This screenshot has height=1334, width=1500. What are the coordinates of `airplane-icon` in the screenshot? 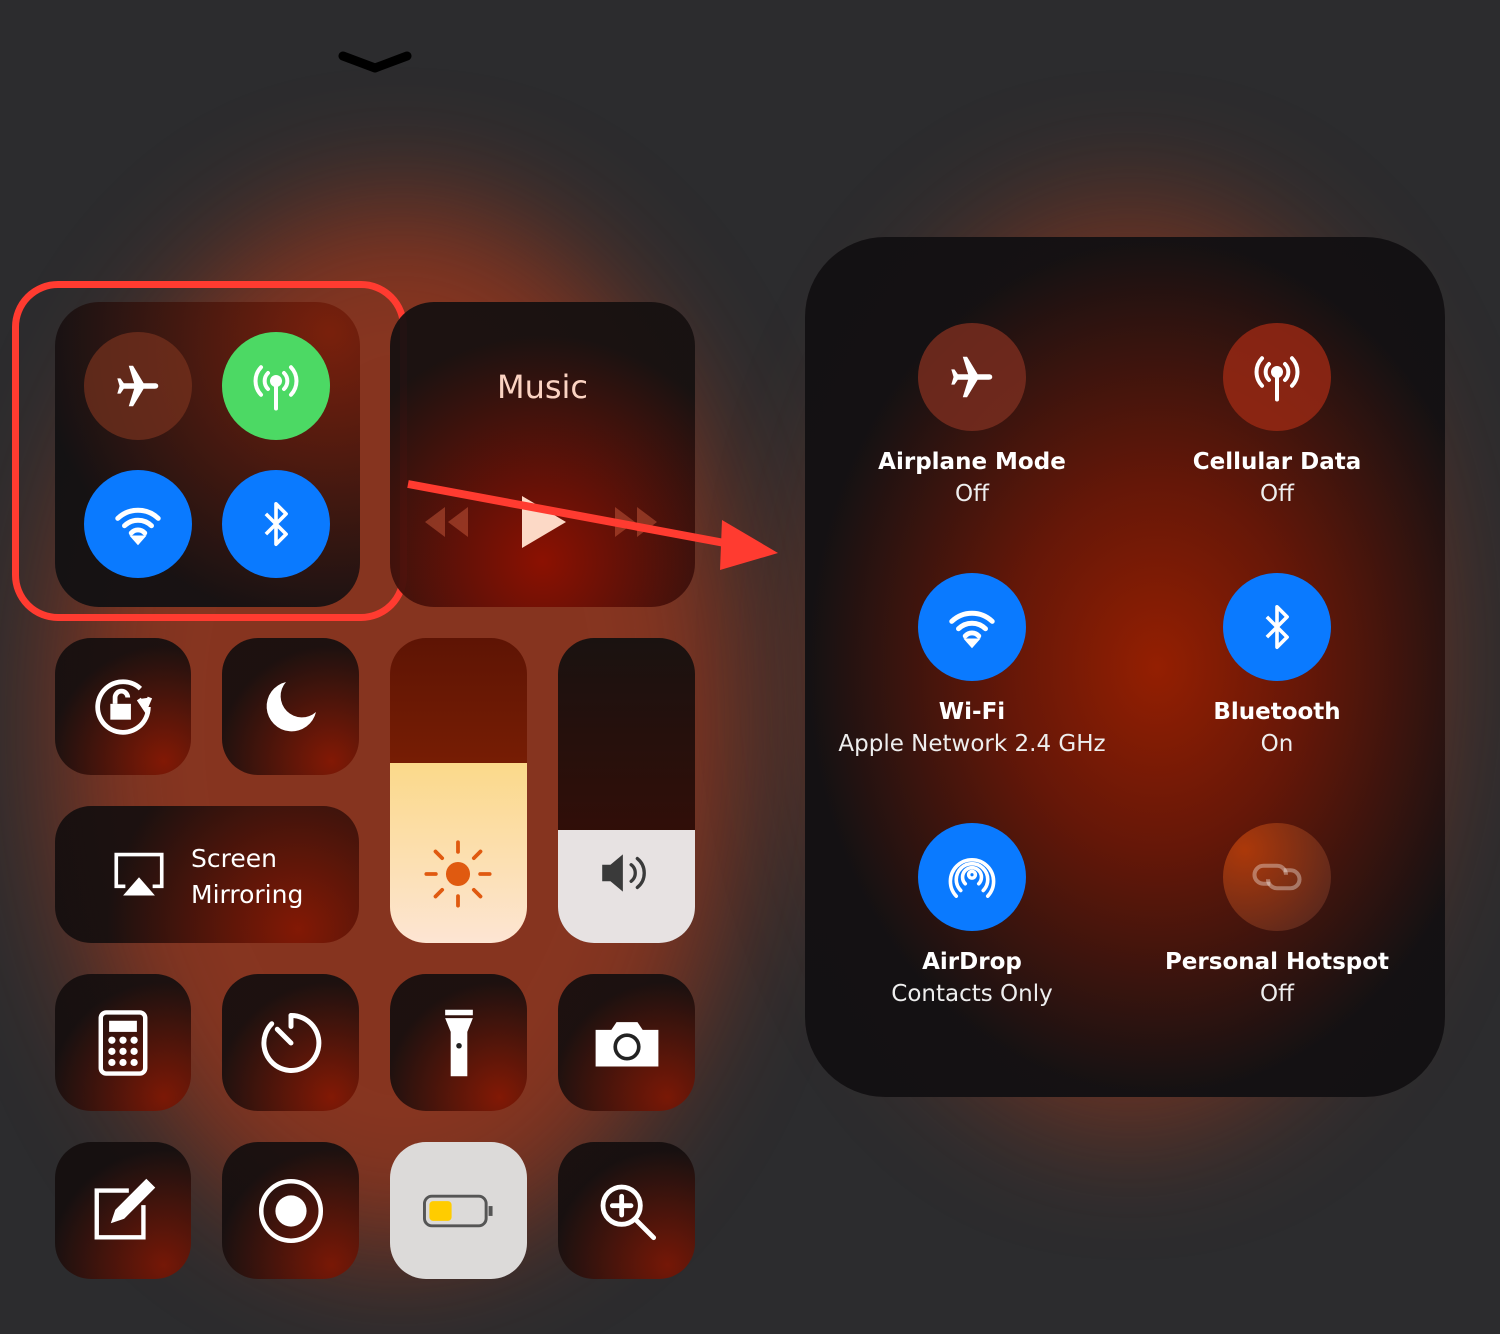 It's located at (972, 377).